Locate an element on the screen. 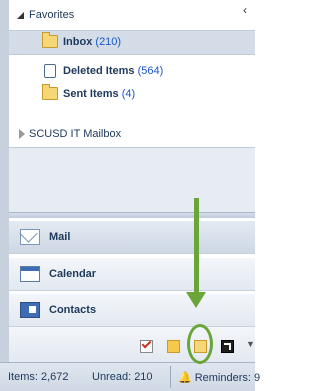 This screenshot has width=320, height=391. folder-name: Inbox is located at coordinates (78, 42).